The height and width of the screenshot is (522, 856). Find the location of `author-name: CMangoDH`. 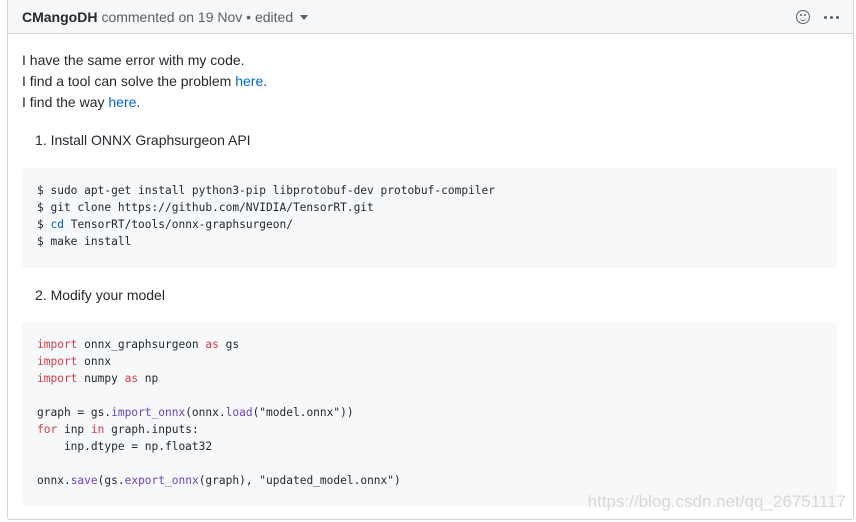

author-name: CMangoDH is located at coordinates (59, 17).